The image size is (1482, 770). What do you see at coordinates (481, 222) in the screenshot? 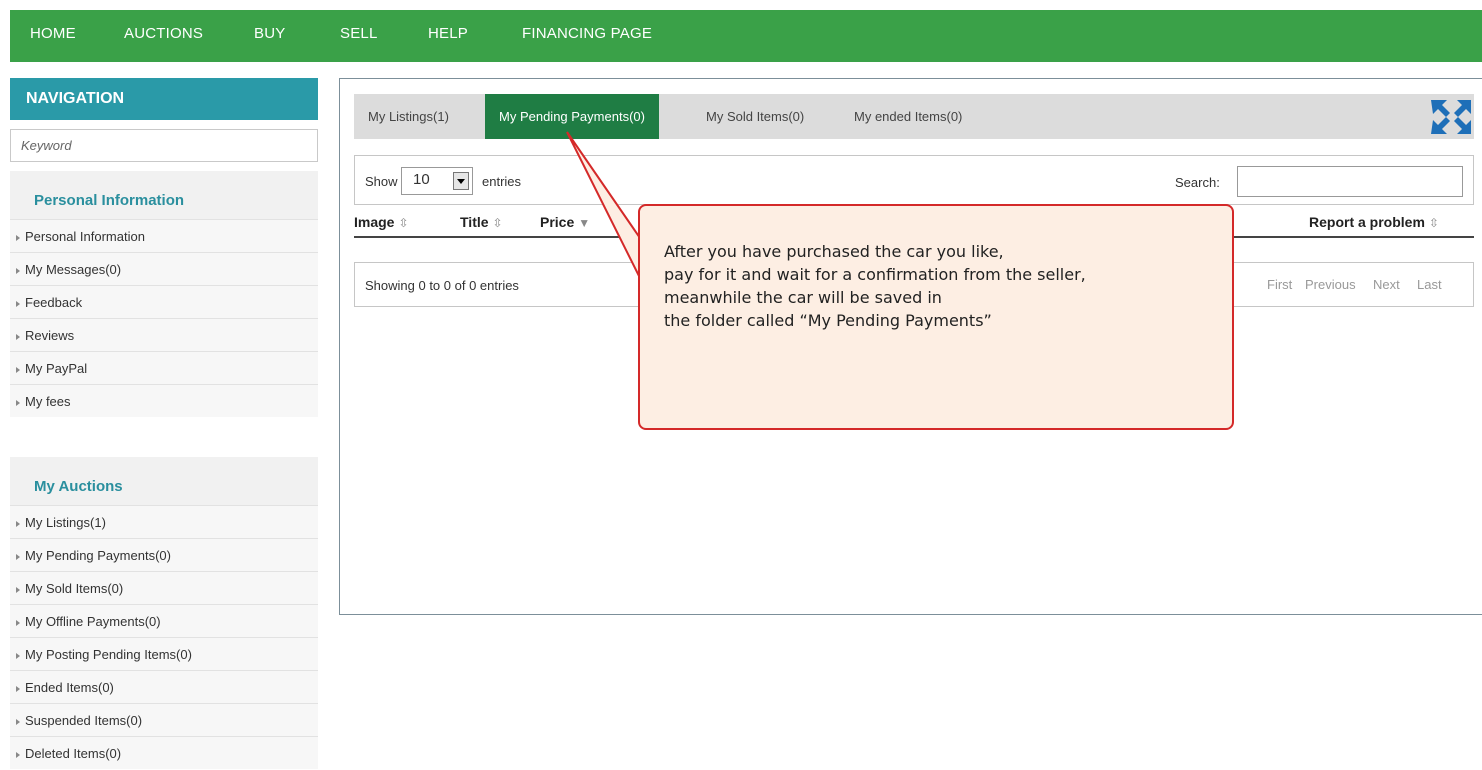
I see `column-header-title: Title ⇳` at bounding box center [481, 222].